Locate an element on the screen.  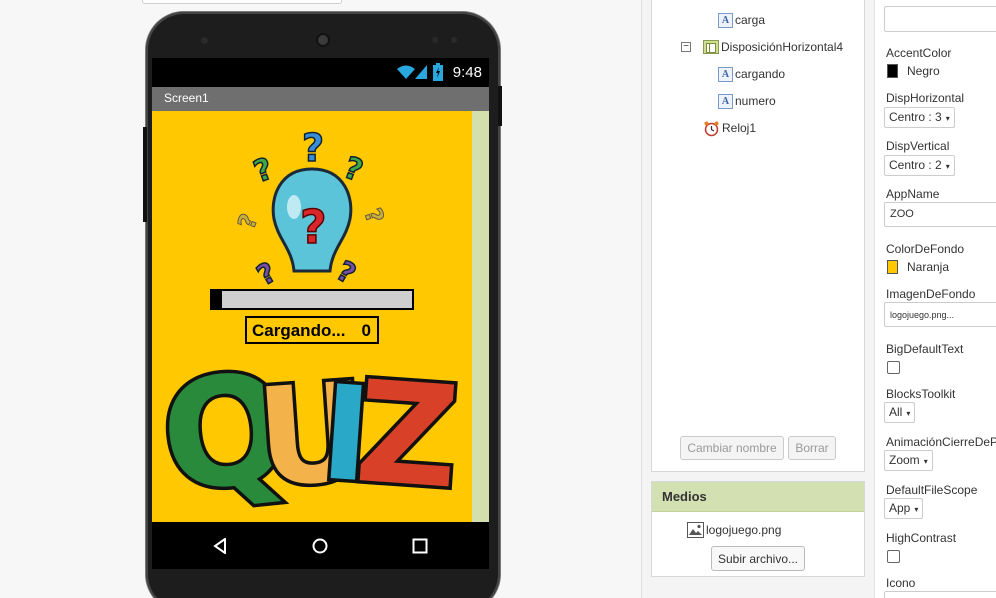
high-contrast-label: HighContrast is located at coordinates (921, 538).